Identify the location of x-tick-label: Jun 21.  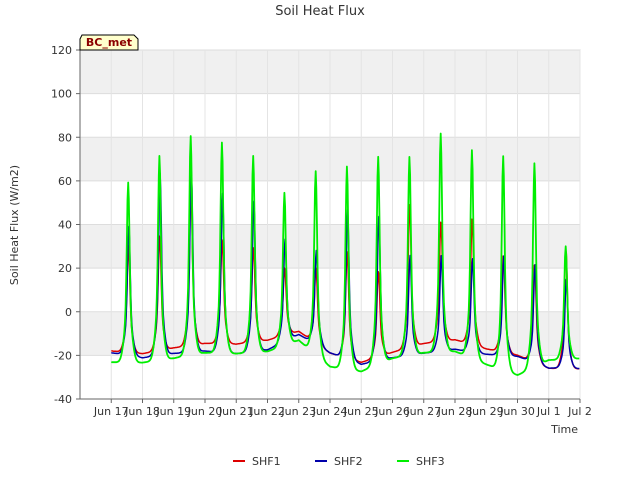
(236, 411).